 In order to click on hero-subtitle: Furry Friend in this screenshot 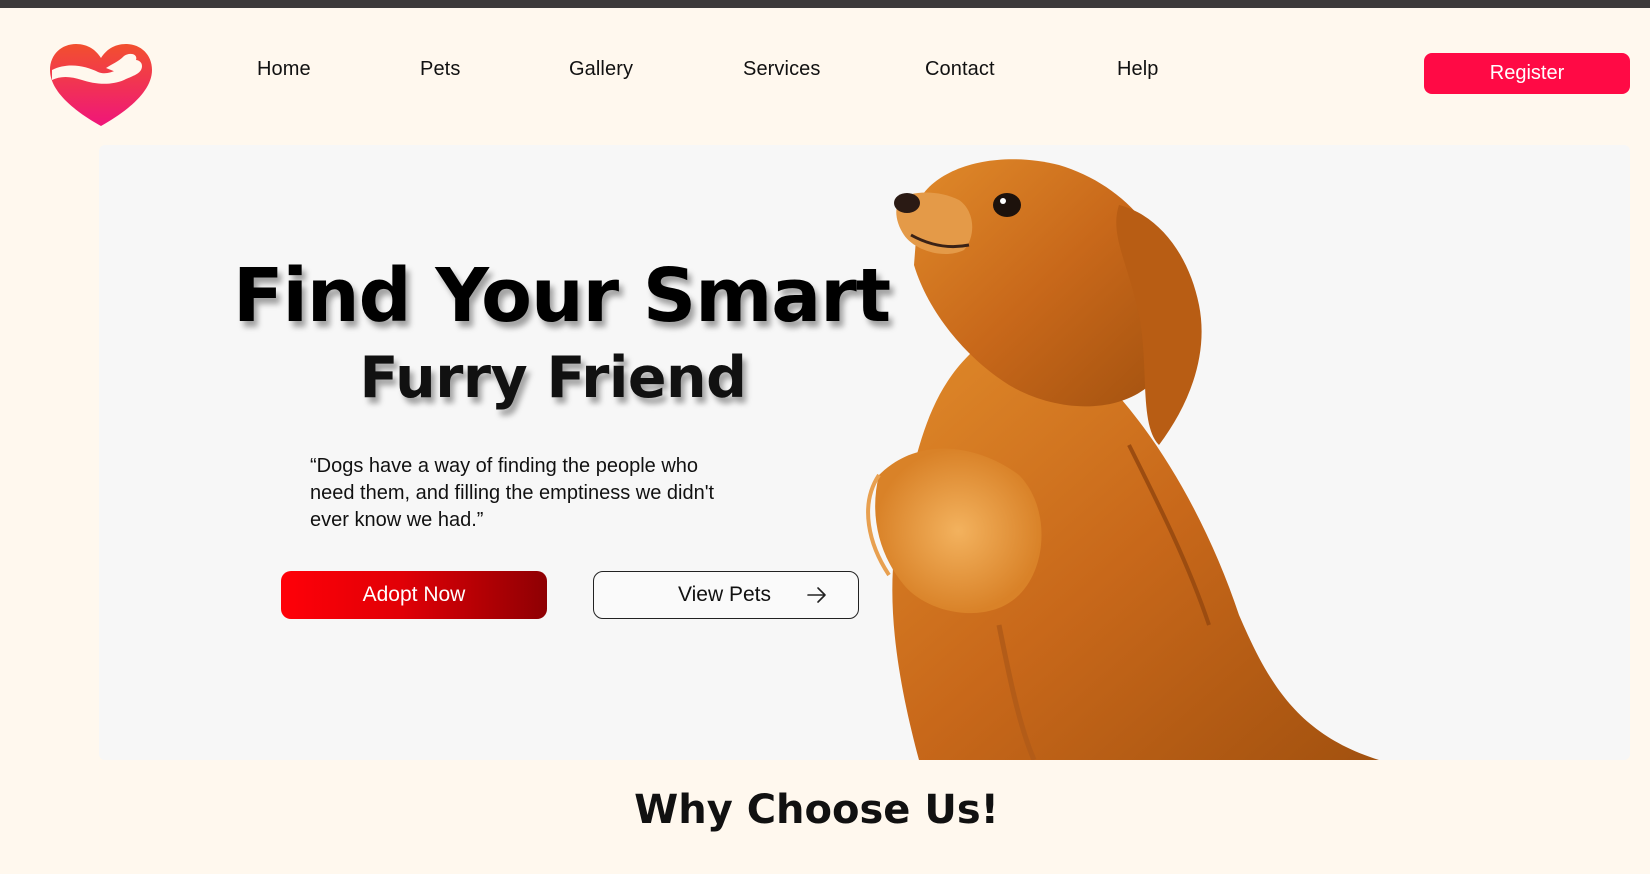, I will do `click(553, 378)`.